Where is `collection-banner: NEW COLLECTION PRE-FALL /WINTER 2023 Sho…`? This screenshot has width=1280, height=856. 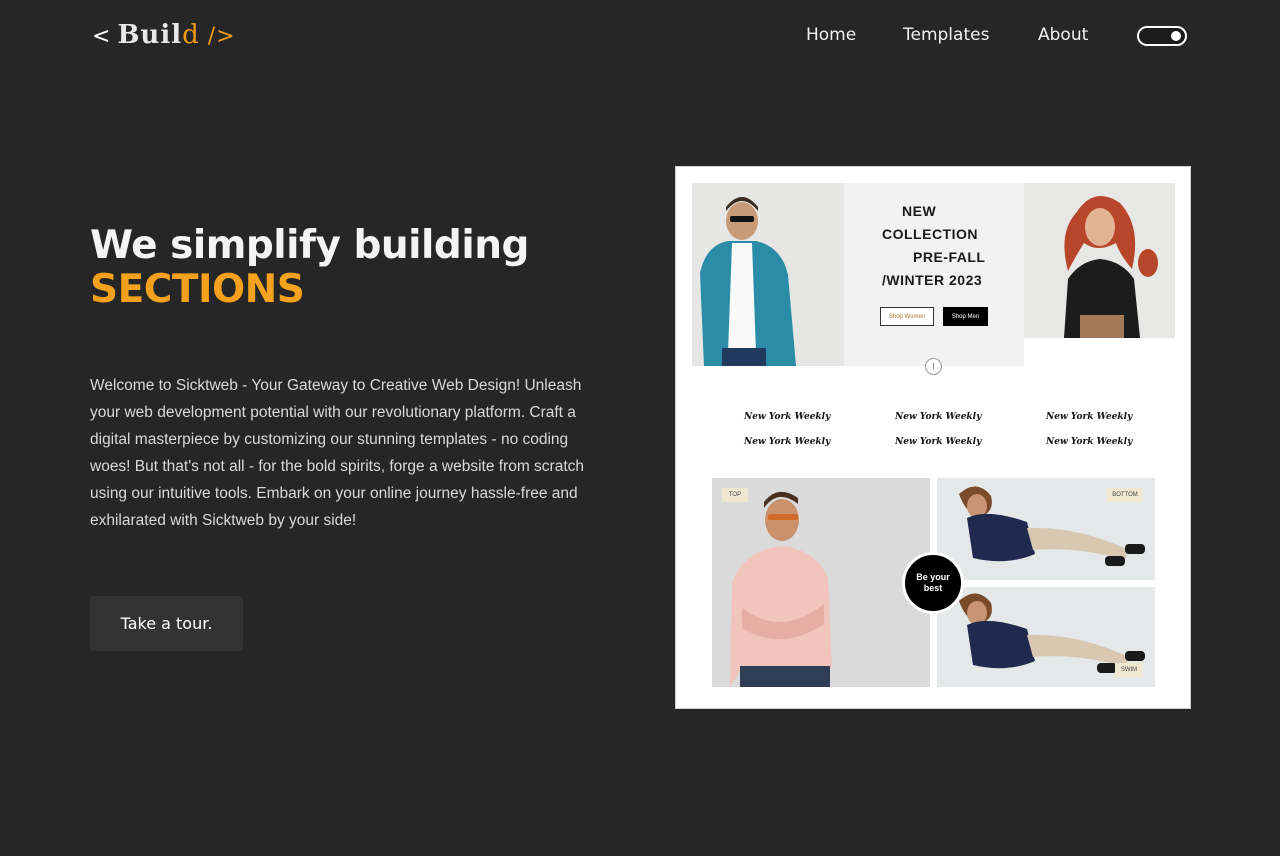
collection-banner: NEW COLLECTION PRE-FALL /WINTER 2023 Sho… is located at coordinates (934, 274).